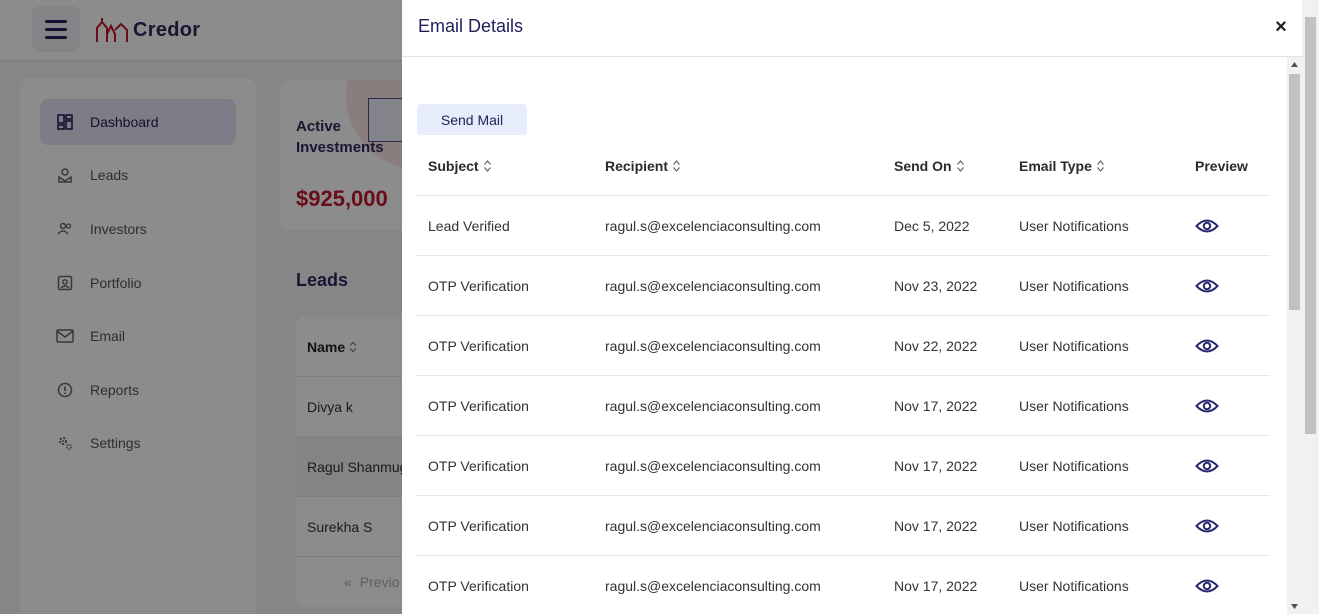 This screenshot has height=614, width=1319. Describe the element at coordinates (1294, 335) in the screenshot. I see `drawer-scrollbar` at that location.